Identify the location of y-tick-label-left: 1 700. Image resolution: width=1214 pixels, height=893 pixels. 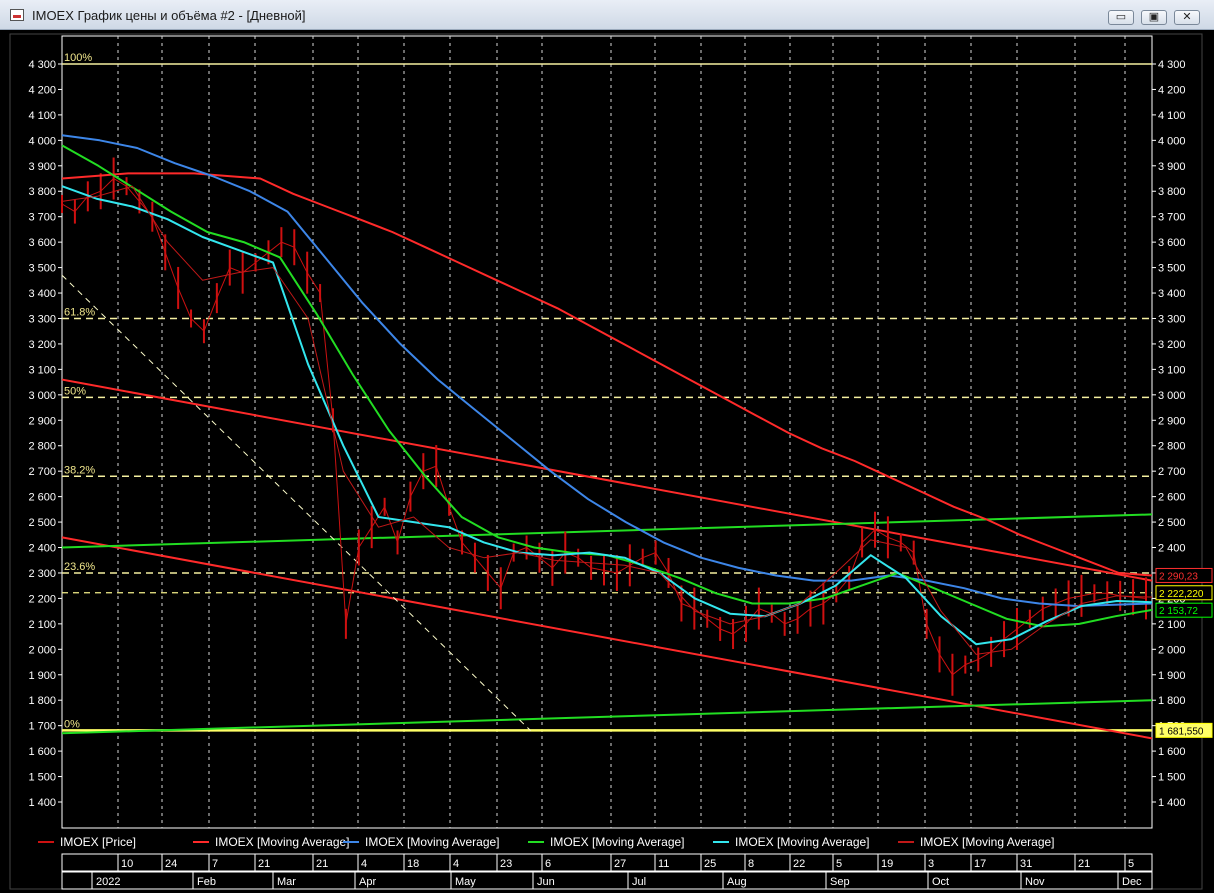
(42, 727).